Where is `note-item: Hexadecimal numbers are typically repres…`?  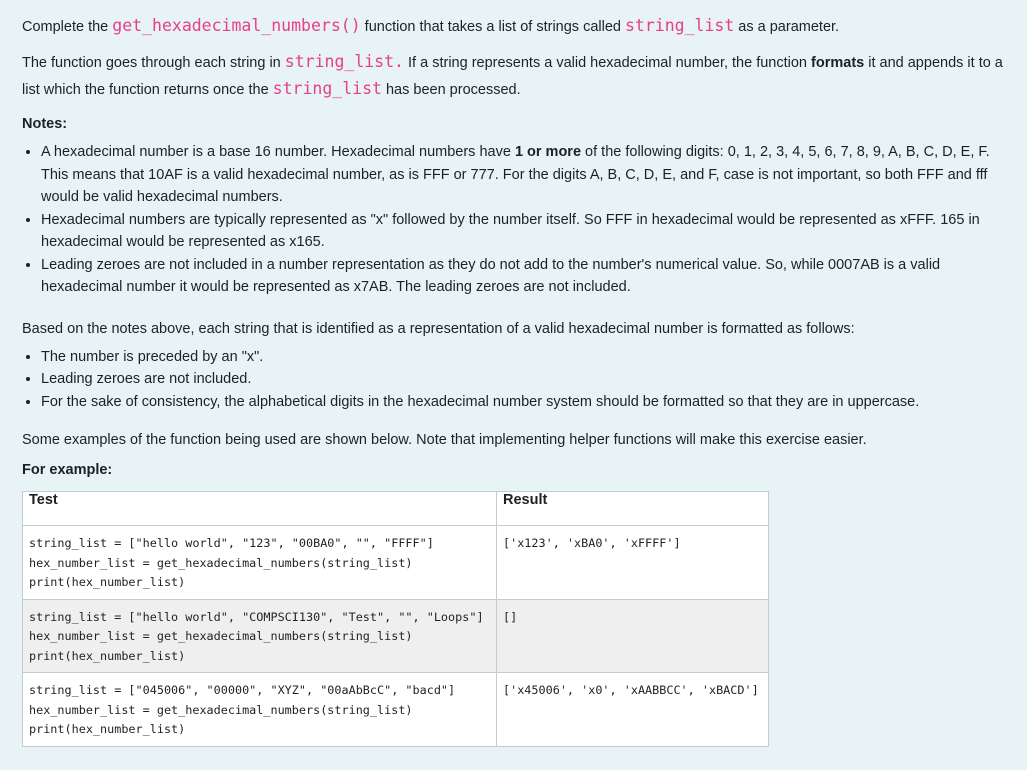
note-item: Hexadecimal numbers are typically repres… is located at coordinates (528, 231).